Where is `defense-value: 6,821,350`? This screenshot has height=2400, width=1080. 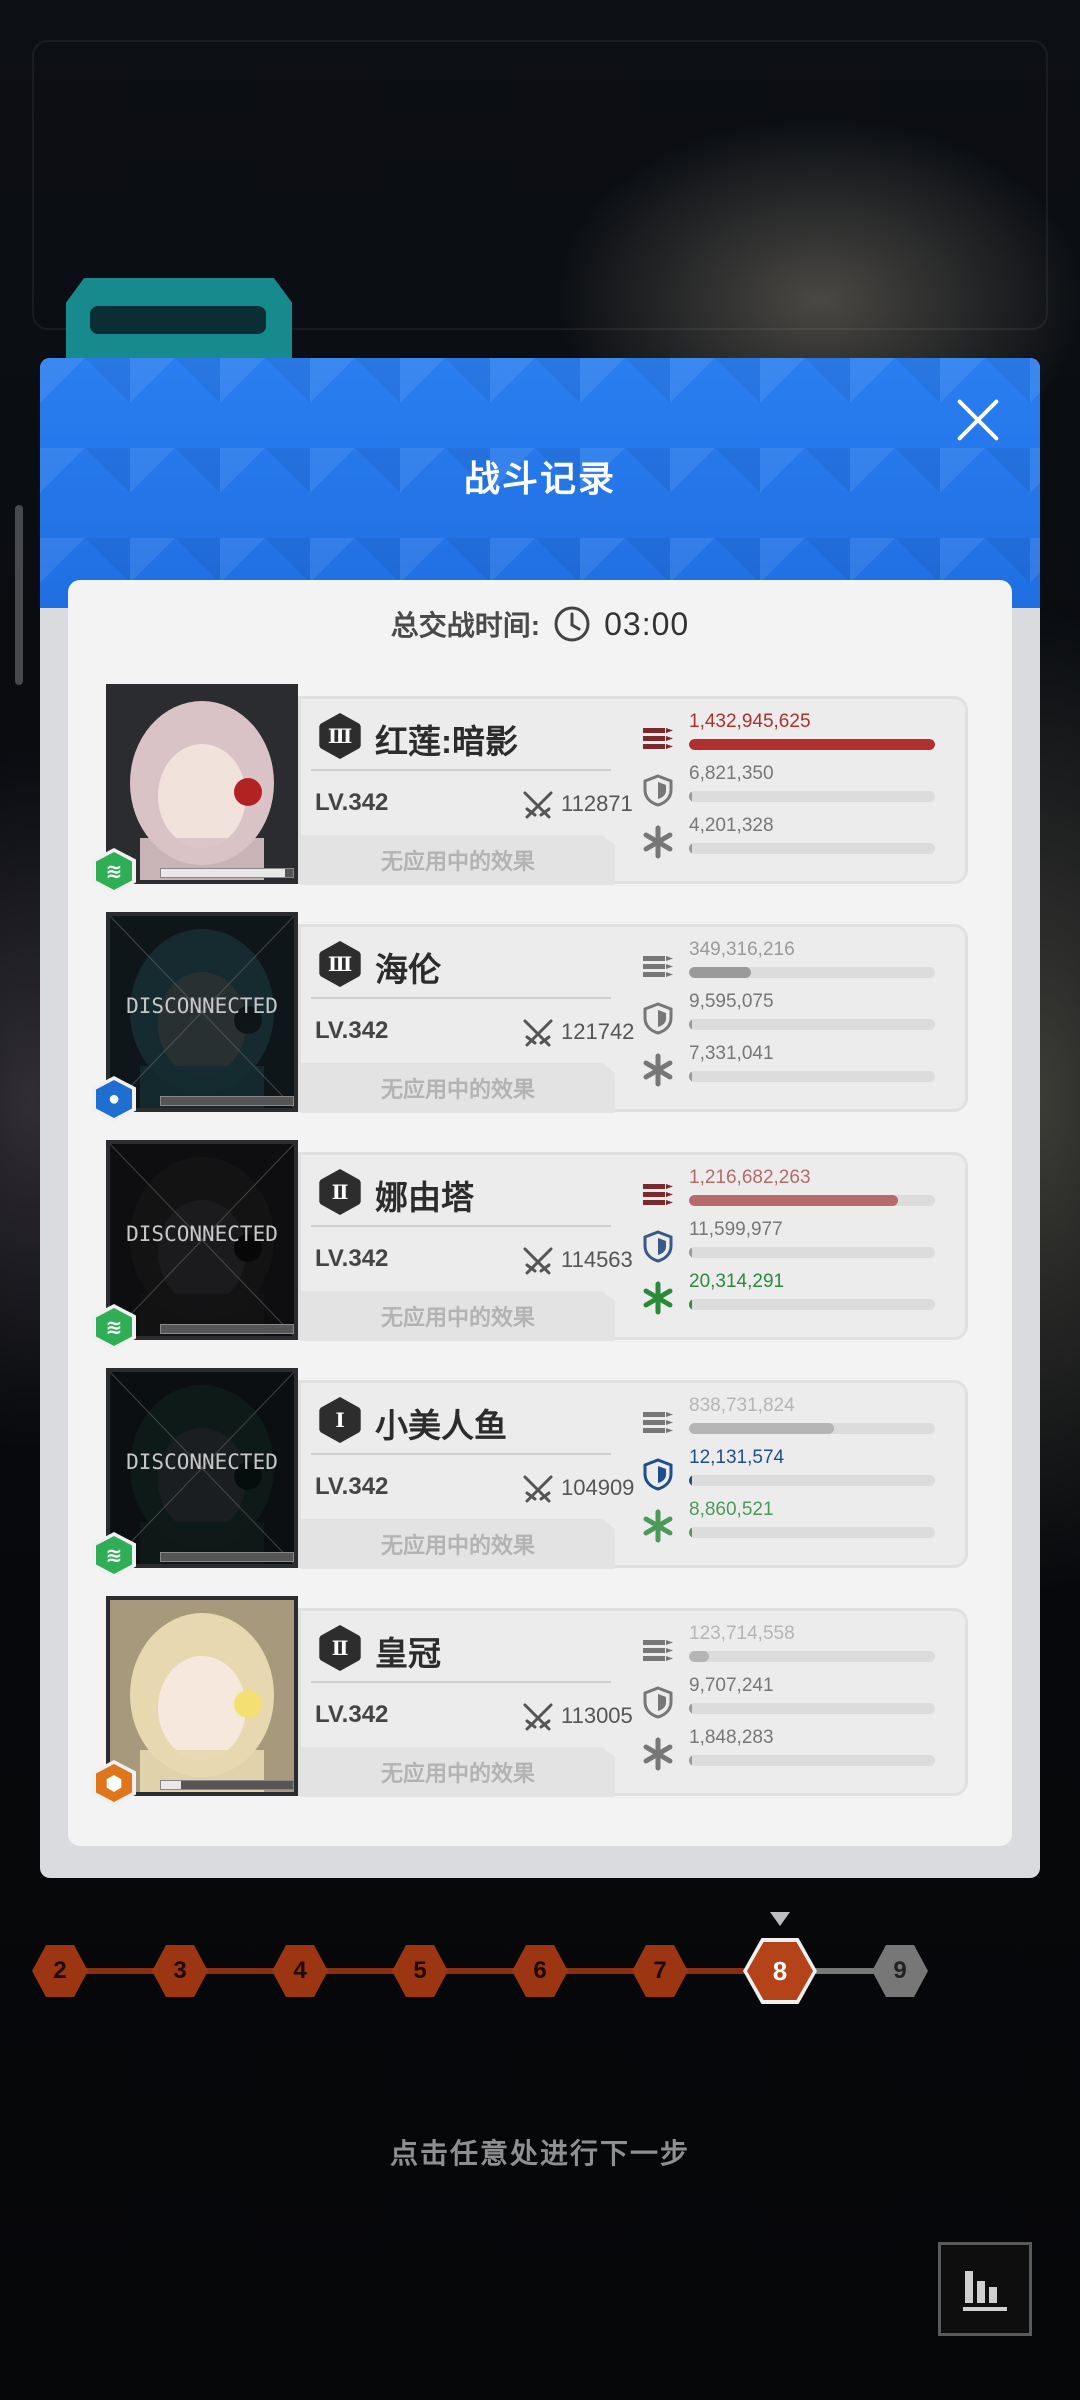 defense-value: 6,821,350 is located at coordinates (731, 773).